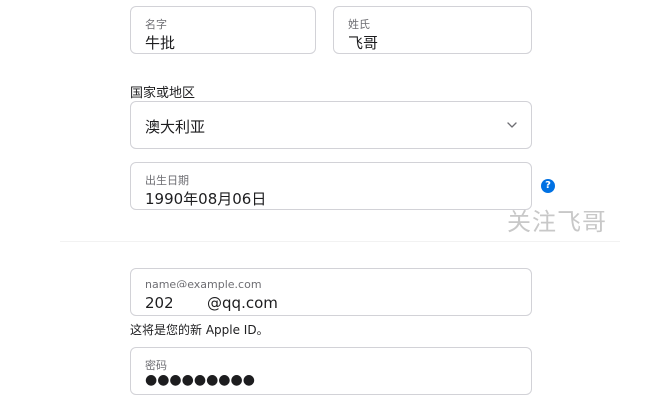  I want to click on apple-id-note: 这将是您的新 Apple ID。, so click(199, 330).